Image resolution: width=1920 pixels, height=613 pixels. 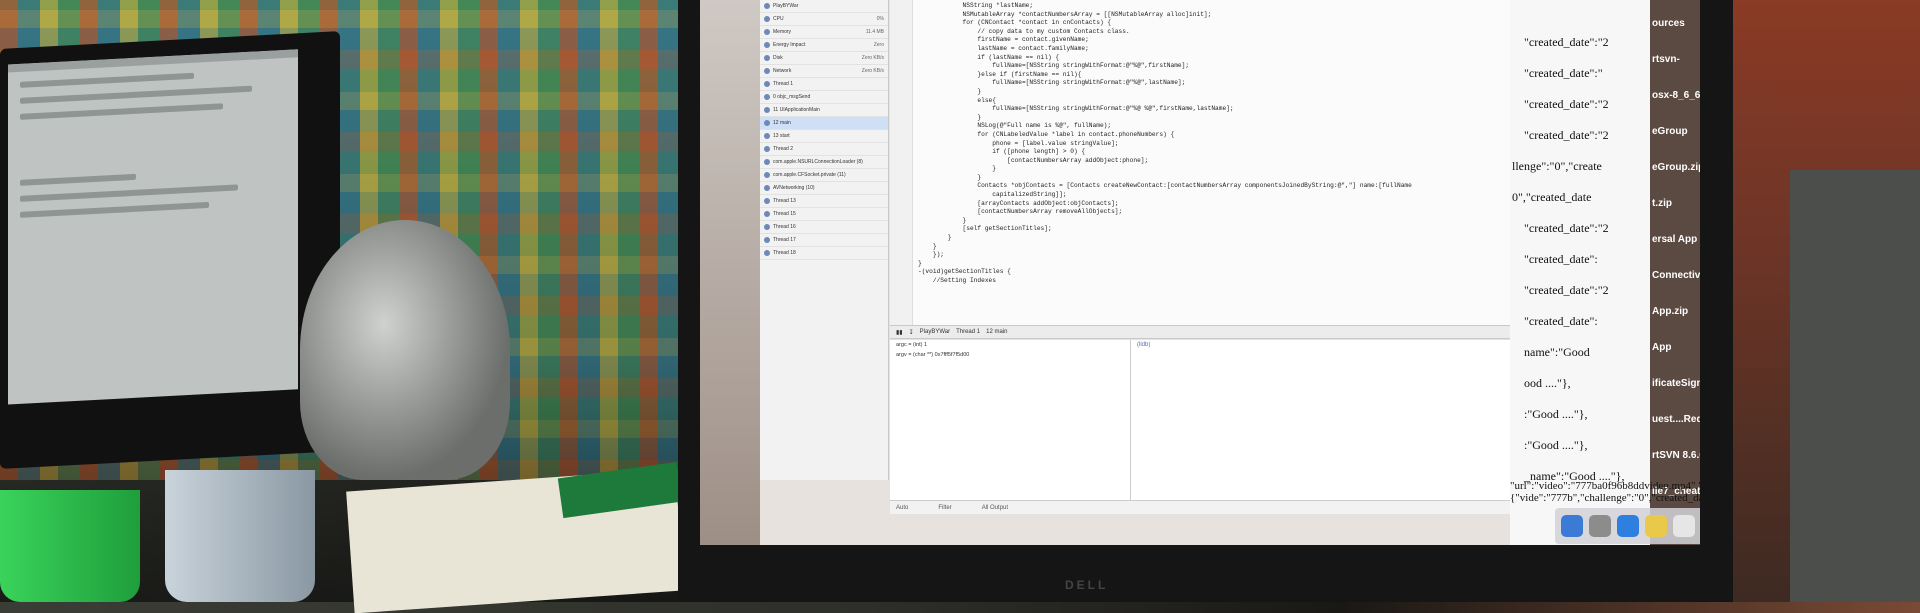 I want to click on json-line: 0","created_date, so click(x=1552, y=197).